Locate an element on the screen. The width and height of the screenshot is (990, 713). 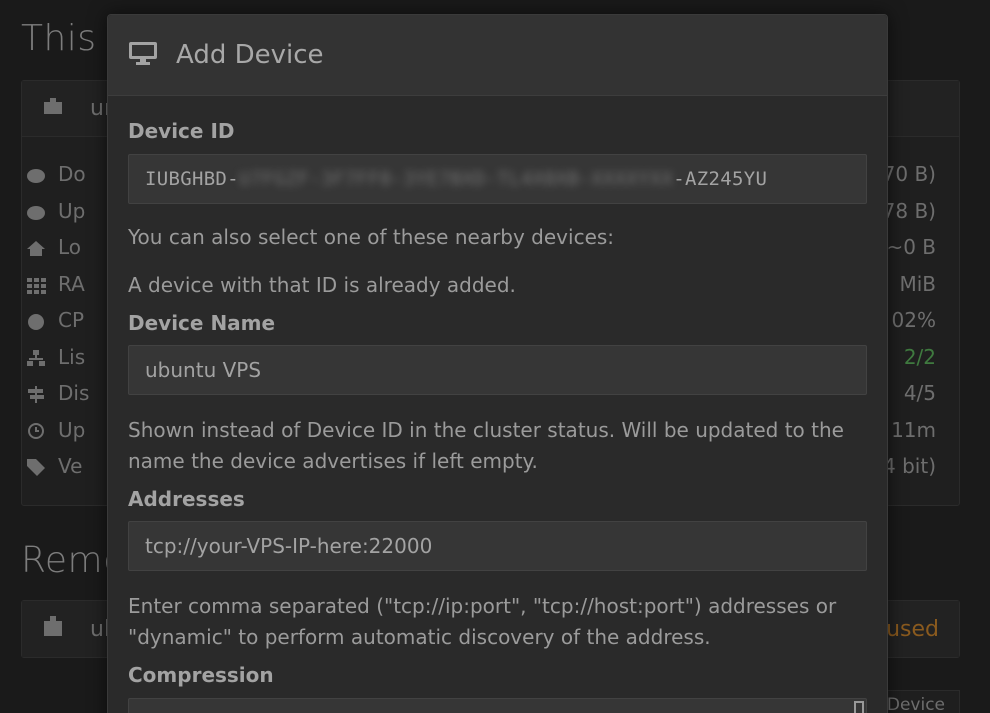
select-caret-icon is located at coordinates (859, 707).